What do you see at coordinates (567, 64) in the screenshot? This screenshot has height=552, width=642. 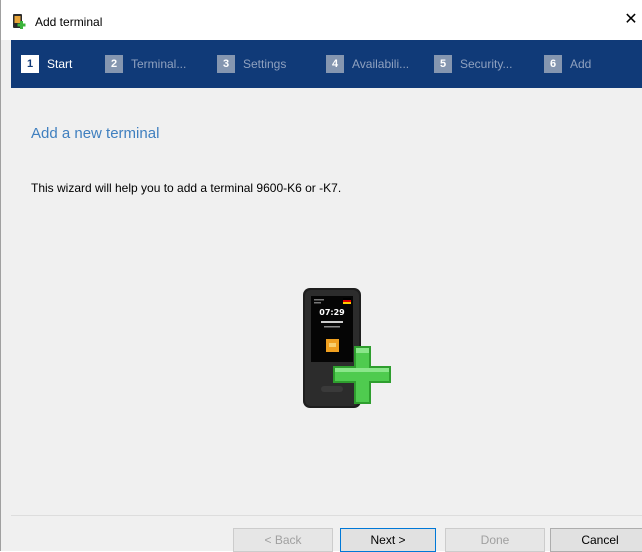 I see `step-add: 6 Add` at bounding box center [567, 64].